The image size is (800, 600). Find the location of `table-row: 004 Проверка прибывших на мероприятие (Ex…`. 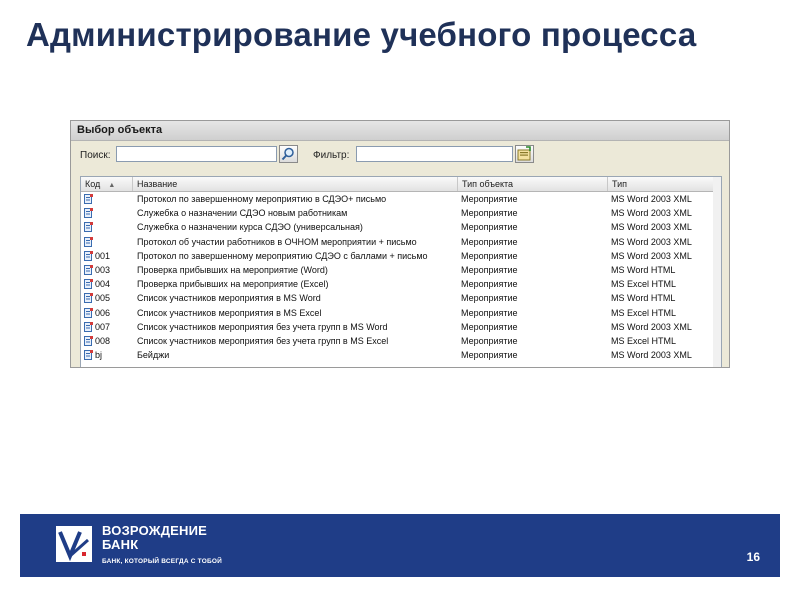

table-row: 004 Проверка прибывших на мероприятие (Ex… is located at coordinates (401, 284).